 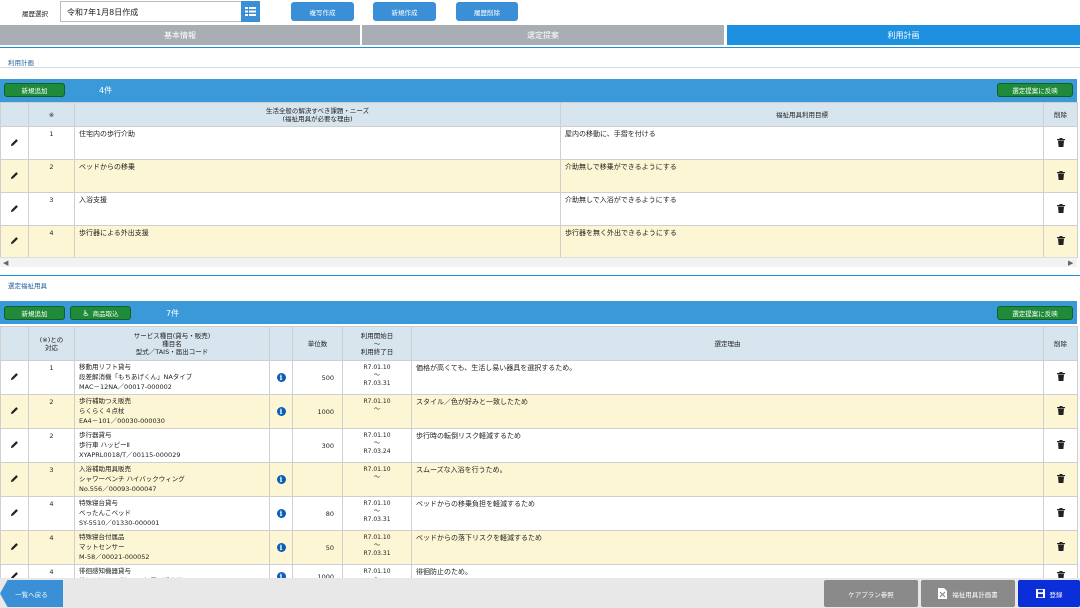 I want to click on equipment-row-service: 歩行補助つえ販売 らくらく４点杖 EA4－101／00030-000030, so click(x=172, y=411).